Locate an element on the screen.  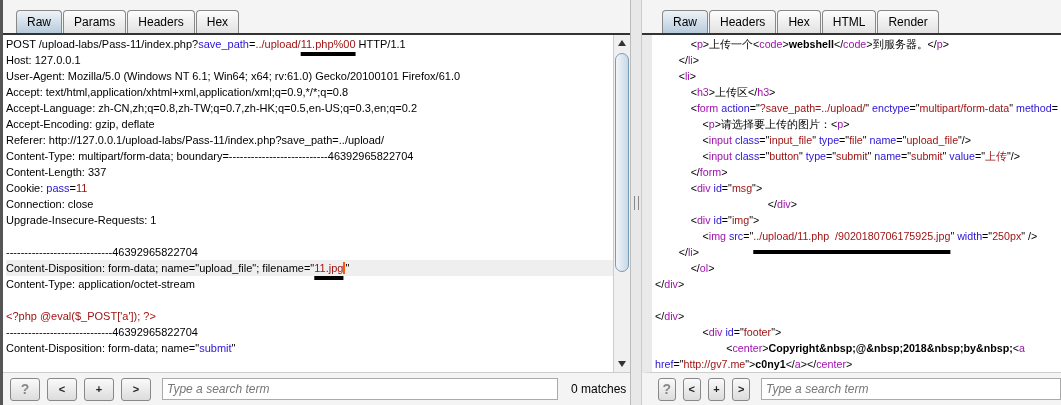
code-line: Referer: http://127.0.0.1/upload-labs/Pass-11/index.php?save_path=../upload/ is located at coordinates (196, 140).